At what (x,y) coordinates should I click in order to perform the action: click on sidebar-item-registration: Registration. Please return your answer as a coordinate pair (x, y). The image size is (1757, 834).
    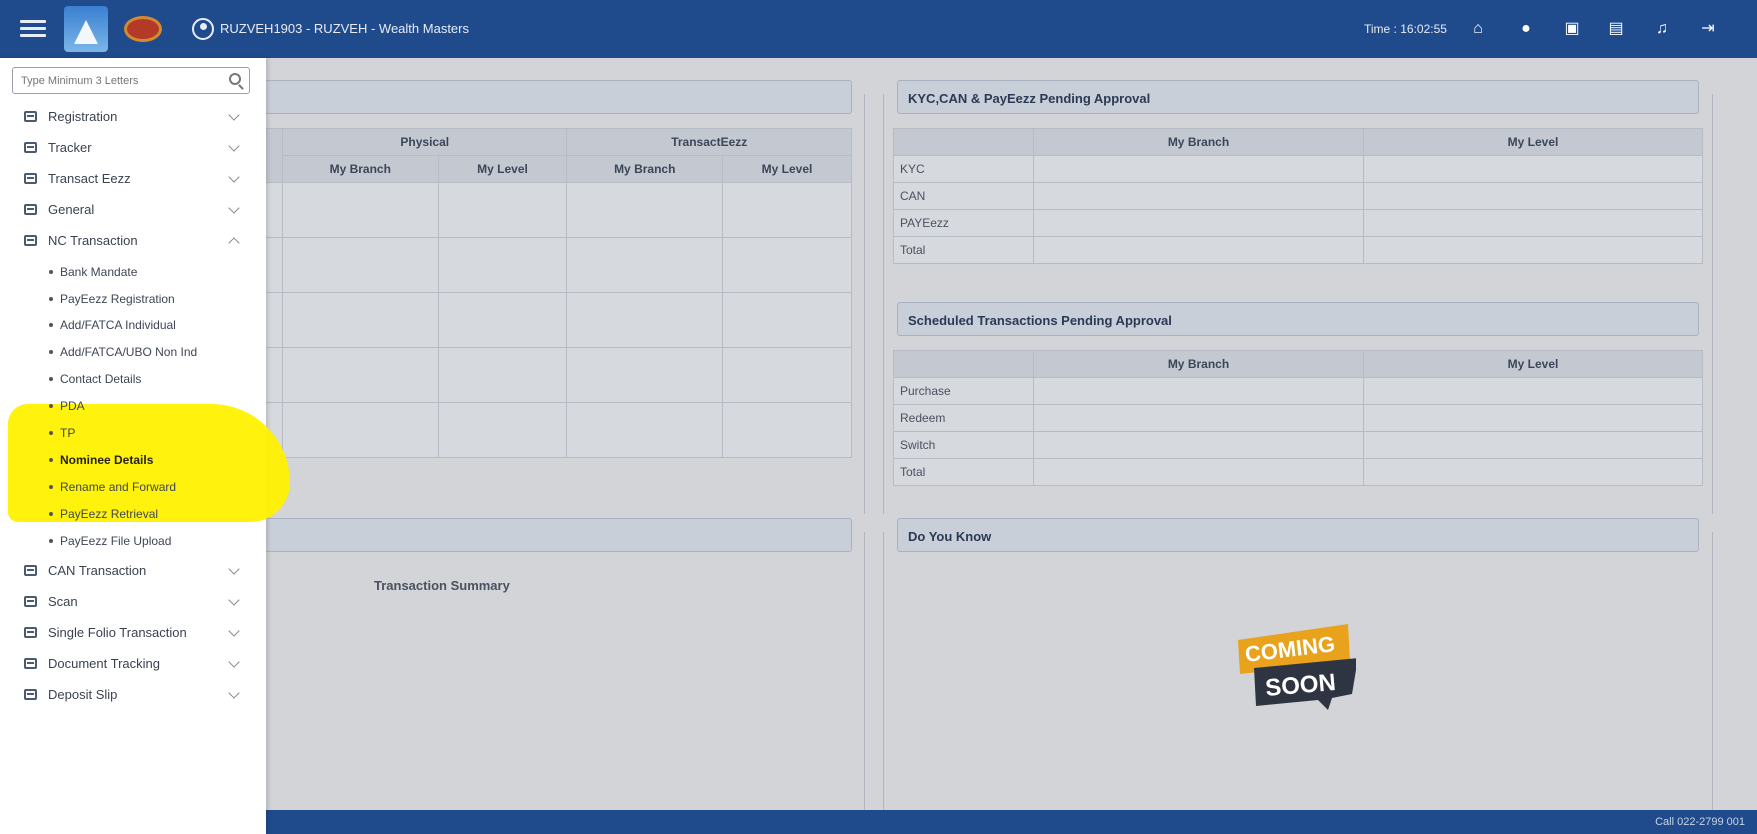
    Looking at the image, I should click on (133, 116).